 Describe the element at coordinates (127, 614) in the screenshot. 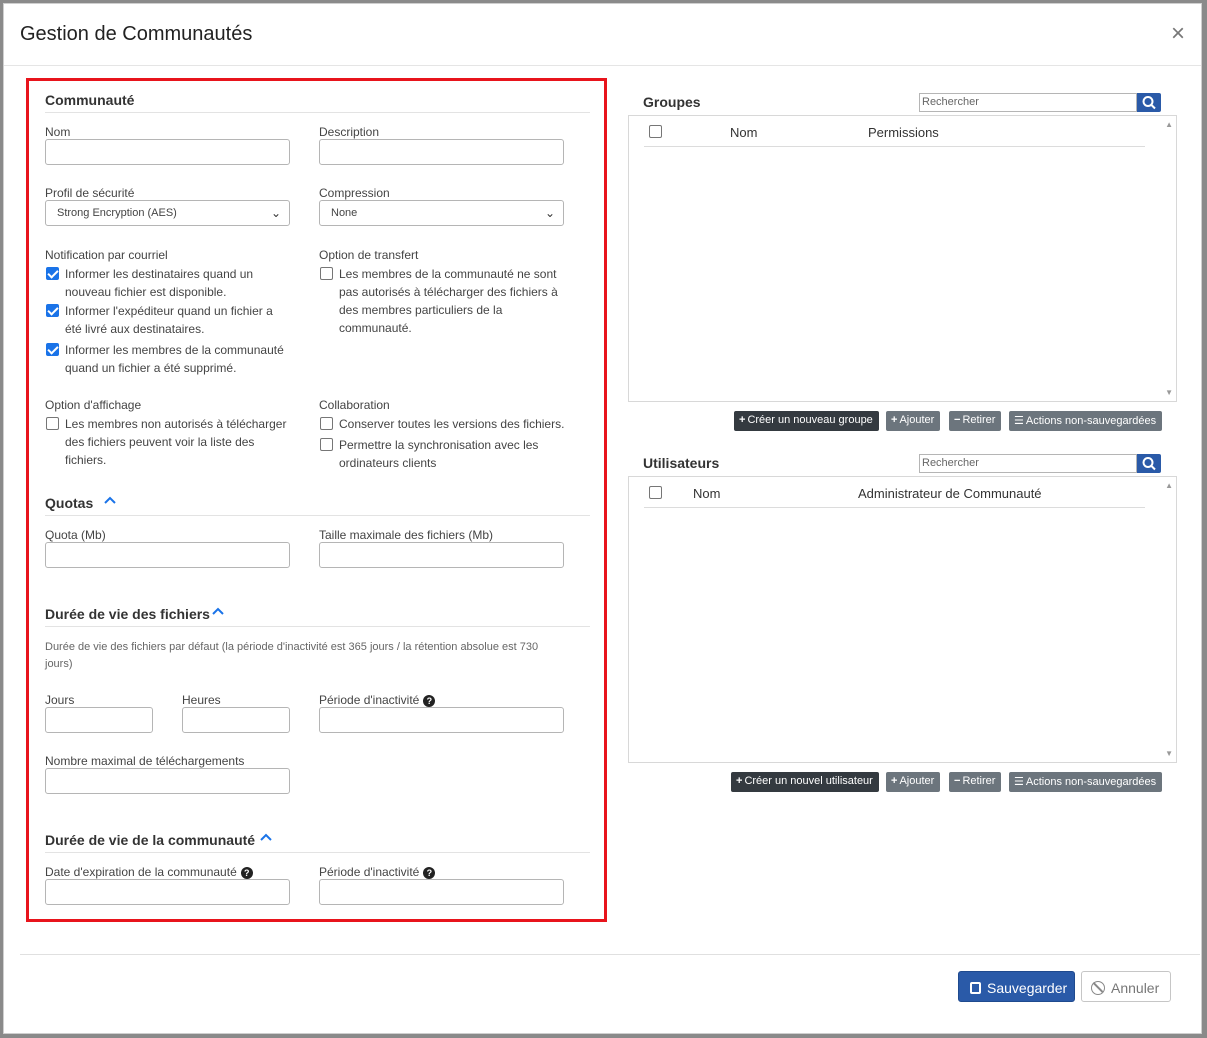

I see `section-title-duree-fichiers: Durée de vie des fichiers` at that location.